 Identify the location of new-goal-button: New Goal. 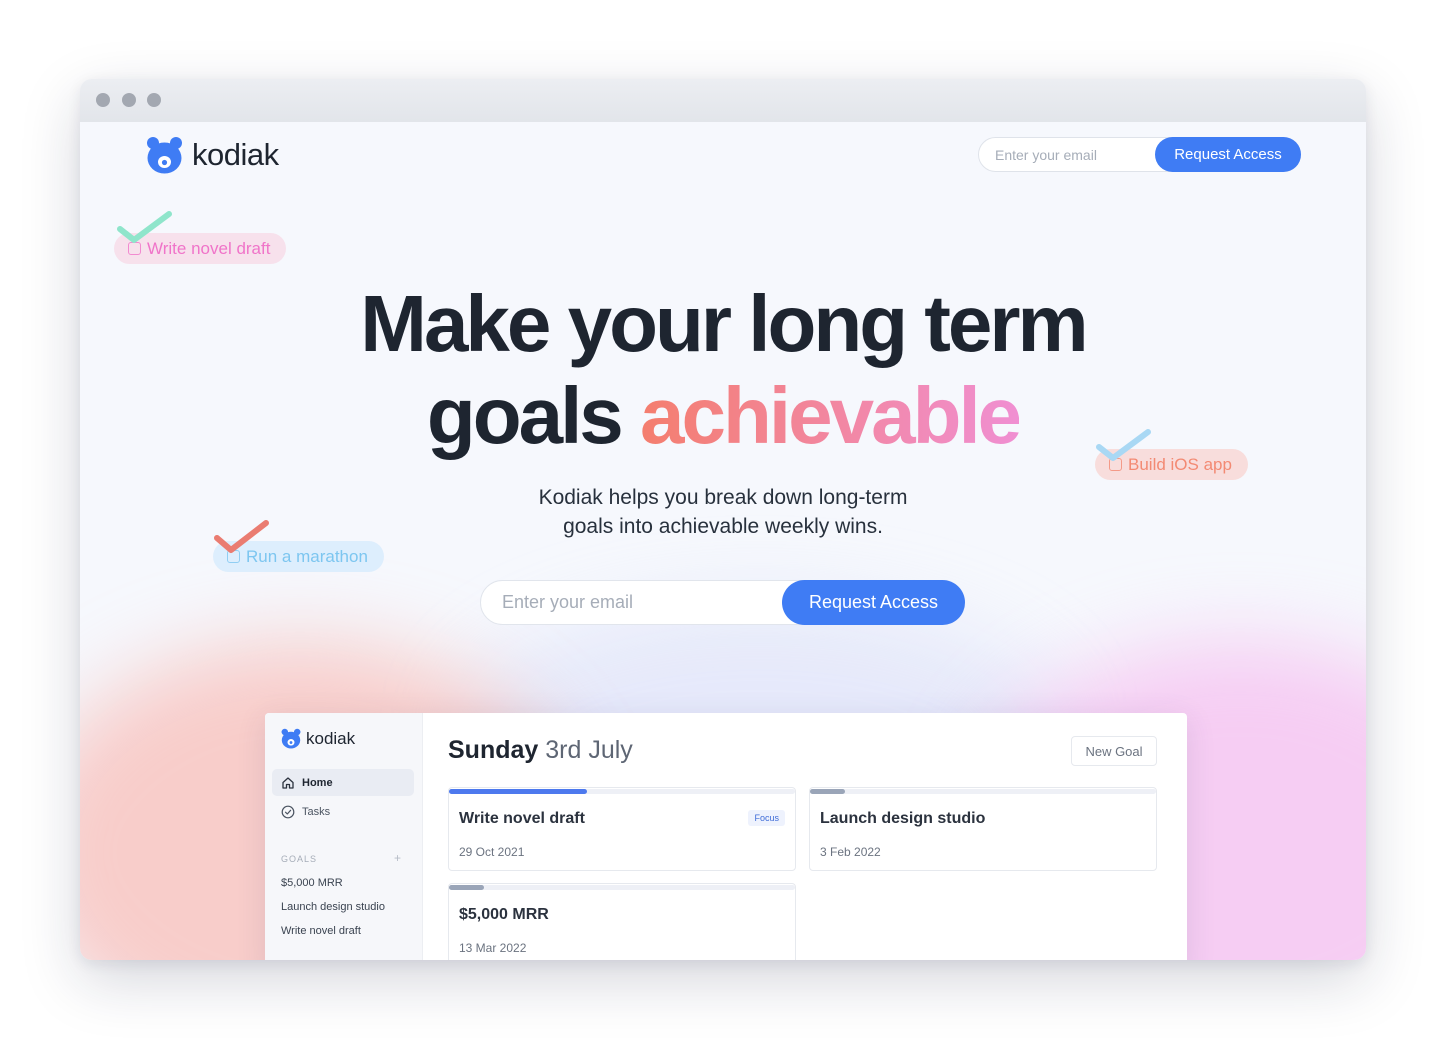
(1114, 751).